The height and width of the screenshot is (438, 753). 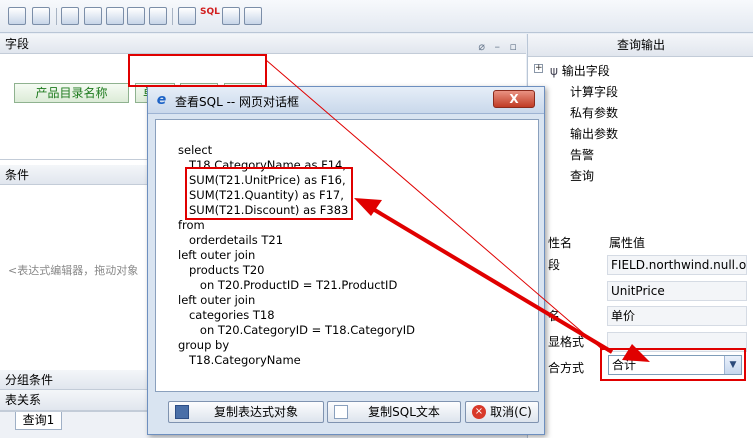 I want to click on prop-name-header: 性名, so click(x=560, y=243).